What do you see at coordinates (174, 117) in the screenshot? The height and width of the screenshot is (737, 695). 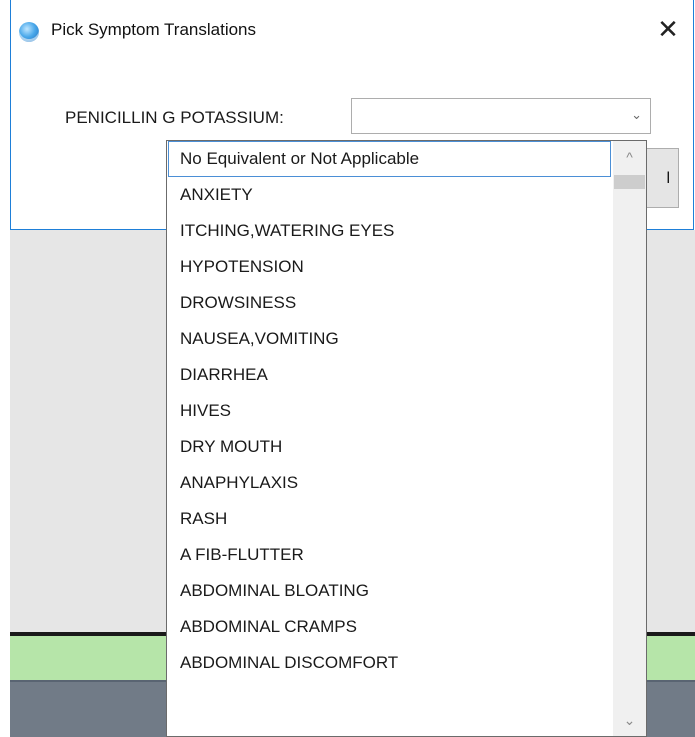 I see `drug-label: PENICILLIN G POTASSIUM:` at bounding box center [174, 117].